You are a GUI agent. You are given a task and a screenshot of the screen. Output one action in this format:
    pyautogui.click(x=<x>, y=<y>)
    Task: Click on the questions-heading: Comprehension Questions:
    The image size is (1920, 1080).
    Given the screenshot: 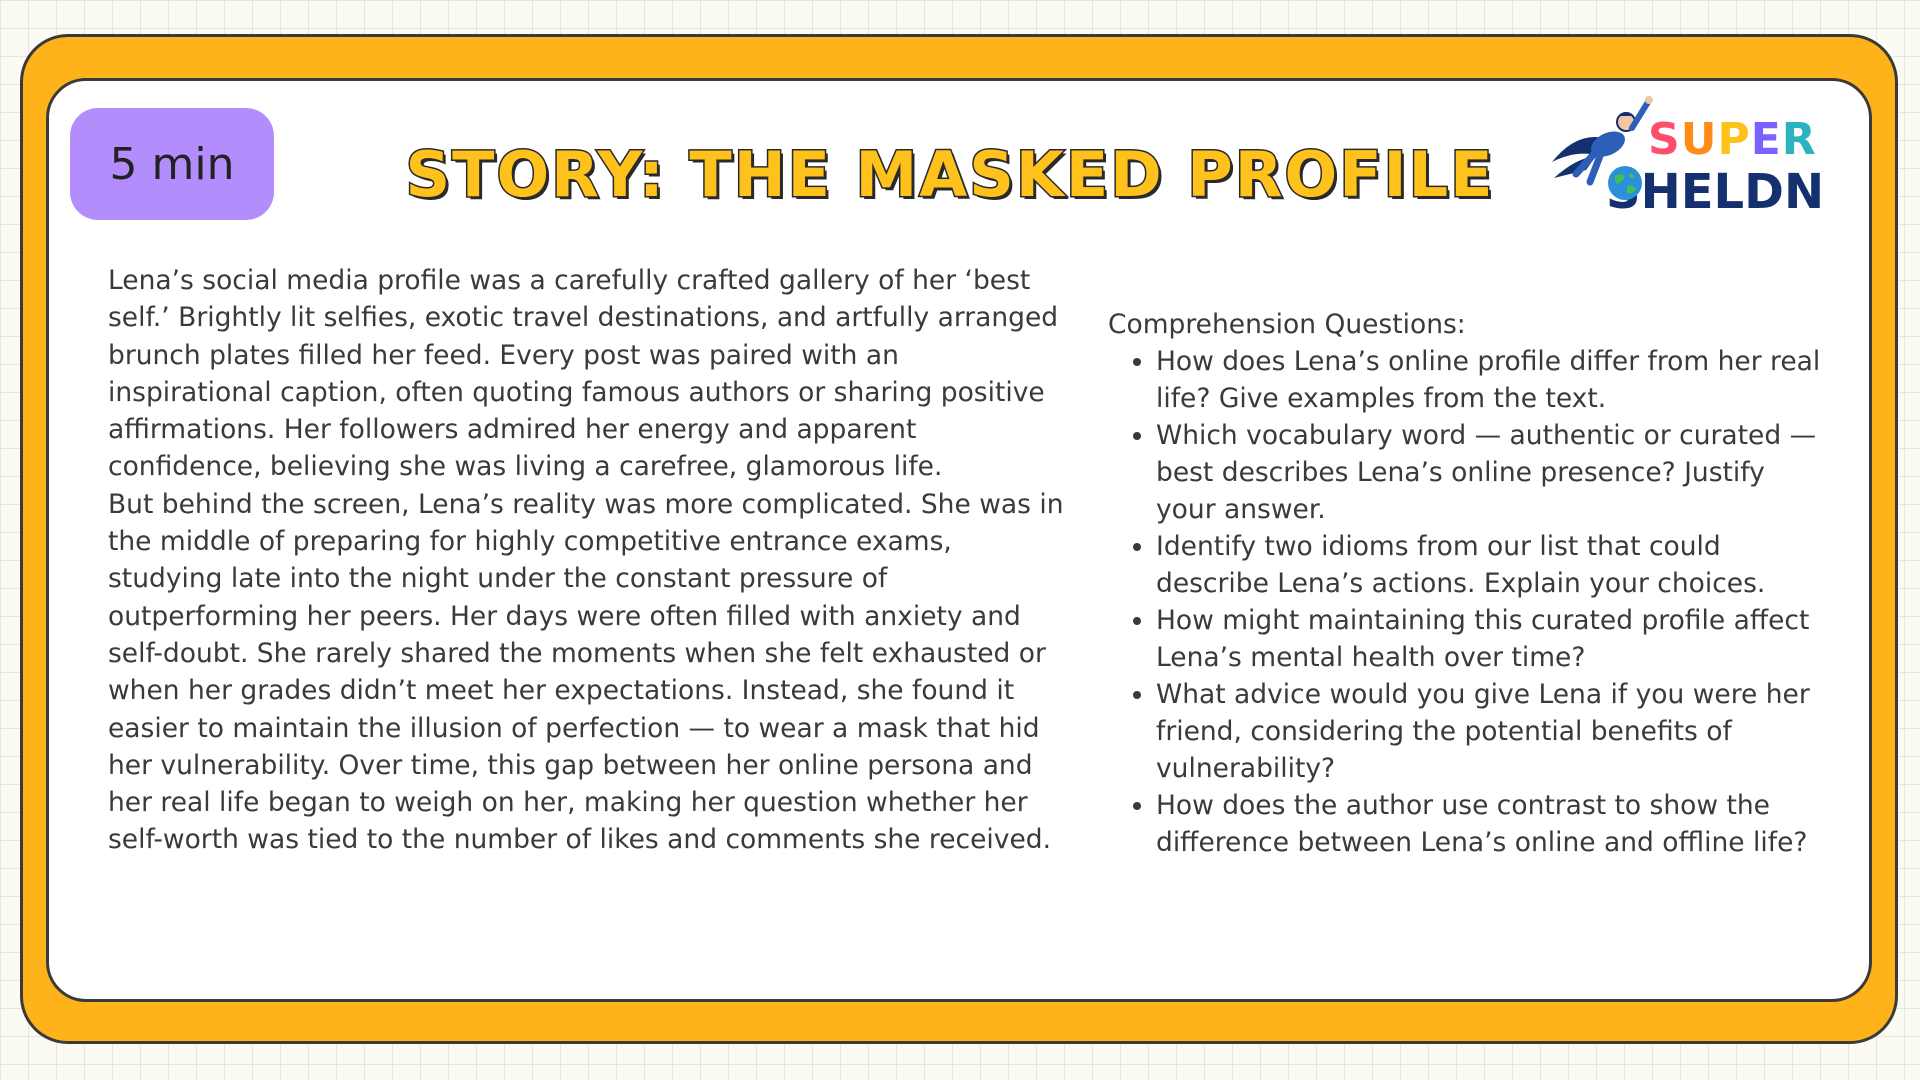 What is the action you would take?
    pyautogui.click(x=1287, y=324)
    